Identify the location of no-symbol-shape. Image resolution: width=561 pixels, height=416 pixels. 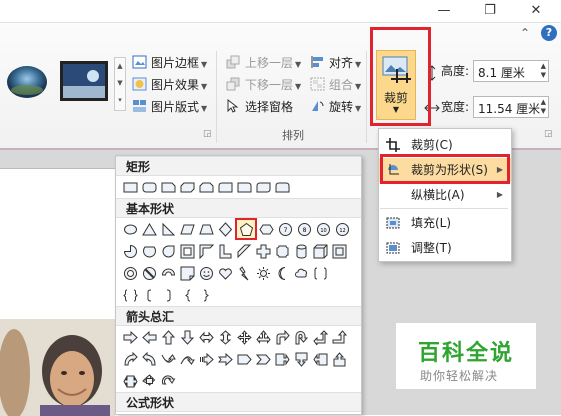
(149, 273).